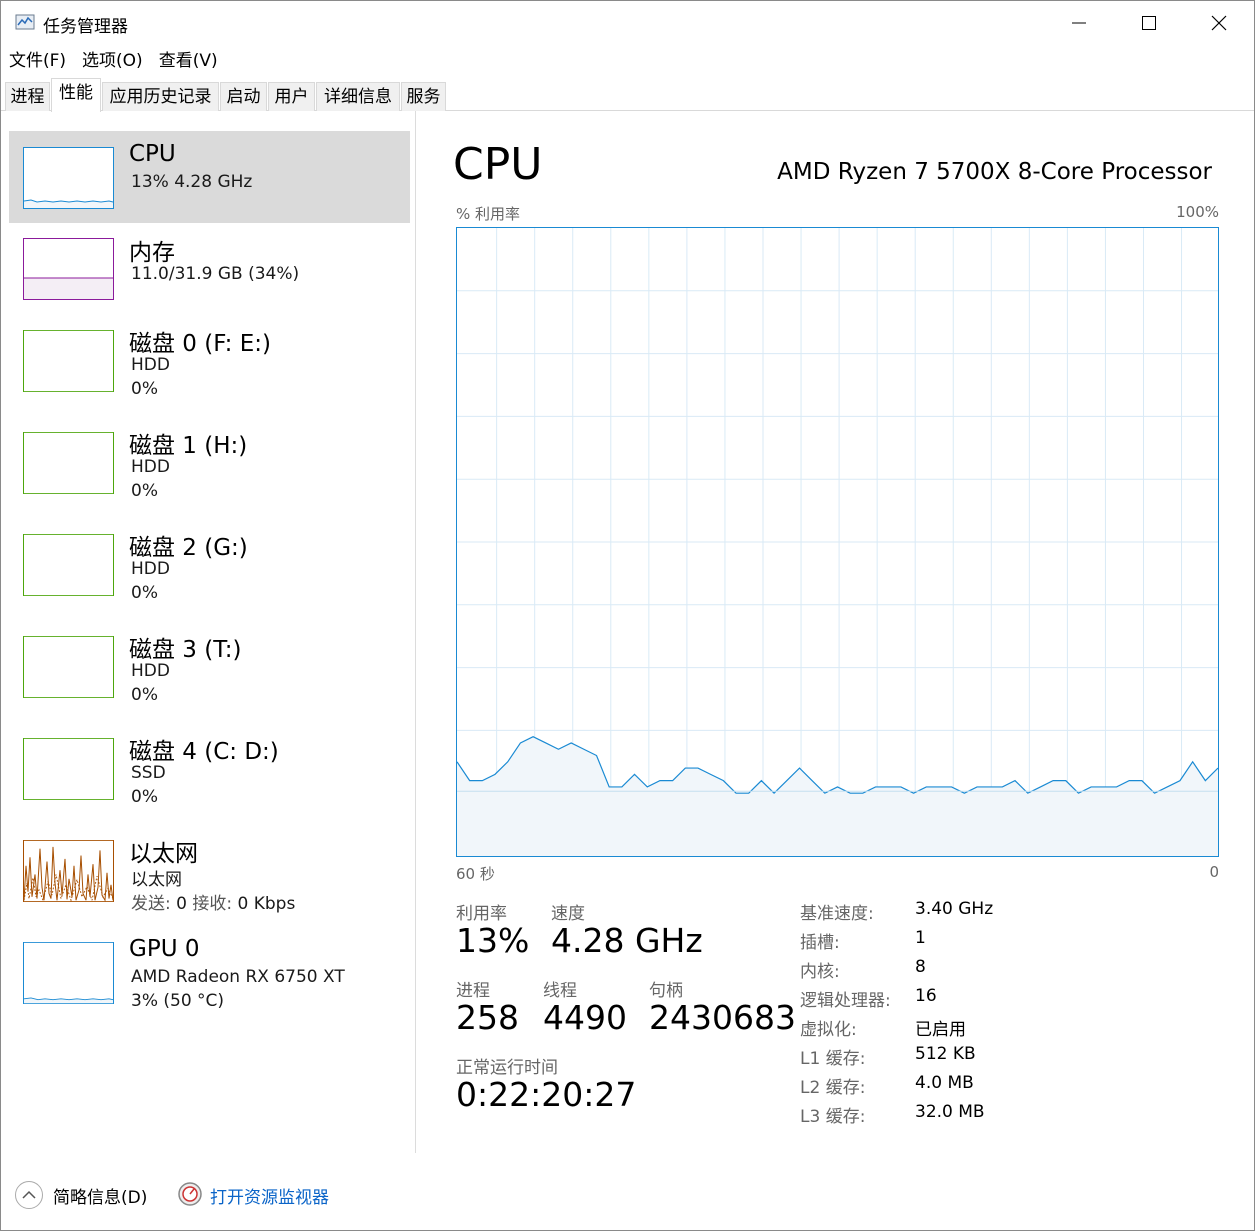  I want to click on tab-services: 服务, so click(423, 96).